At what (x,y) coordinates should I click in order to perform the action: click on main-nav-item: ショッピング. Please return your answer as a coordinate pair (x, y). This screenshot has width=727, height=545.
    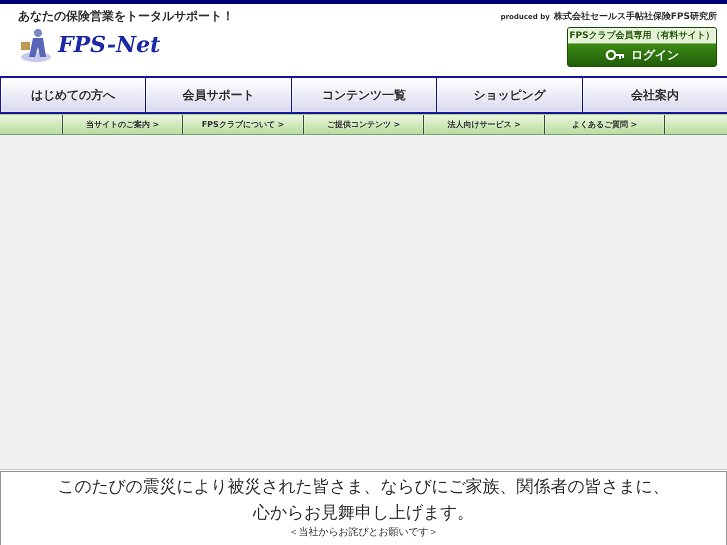
    Looking at the image, I should click on (509, 95).